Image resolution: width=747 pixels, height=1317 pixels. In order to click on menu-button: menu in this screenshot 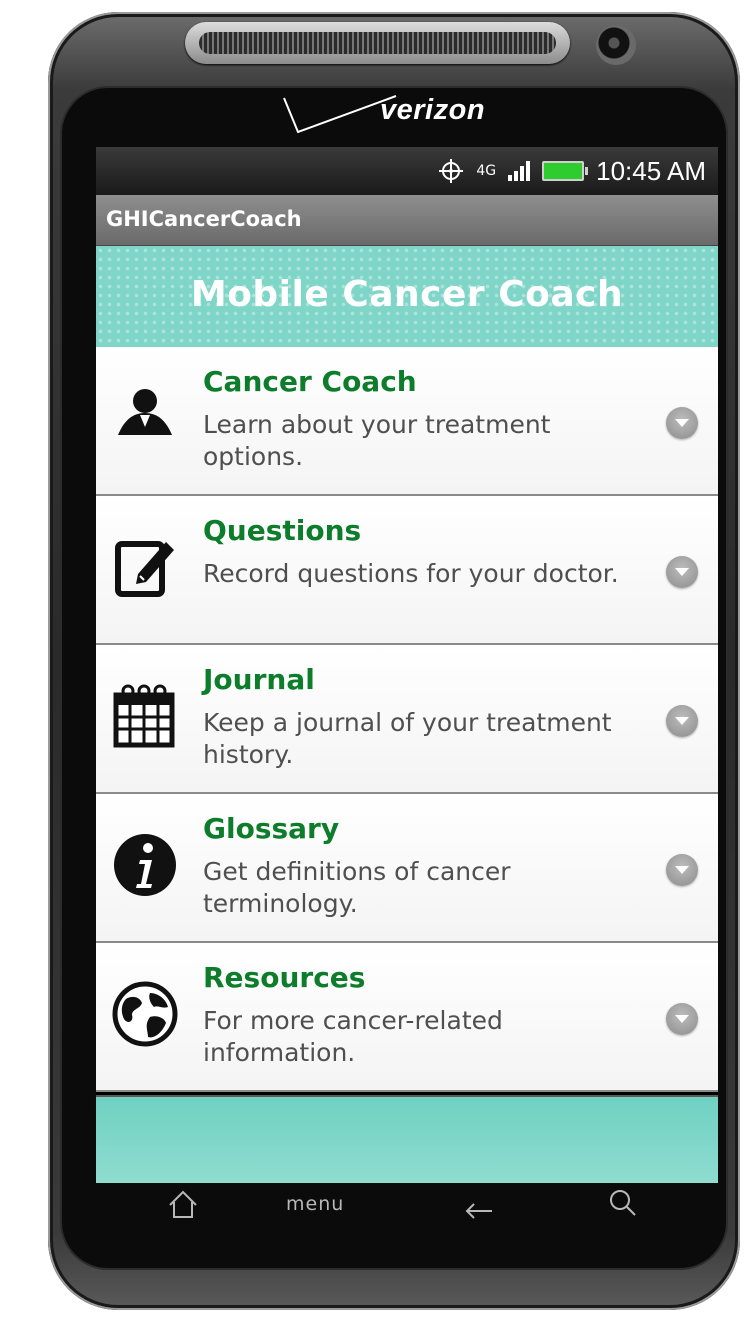, I will do `click(315, 1213)`.